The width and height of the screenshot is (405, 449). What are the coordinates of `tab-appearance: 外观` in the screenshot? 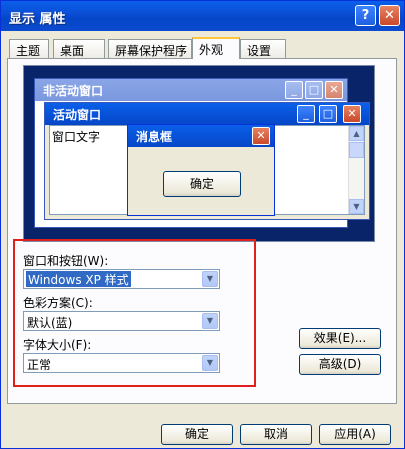 It's located at (216, 48).